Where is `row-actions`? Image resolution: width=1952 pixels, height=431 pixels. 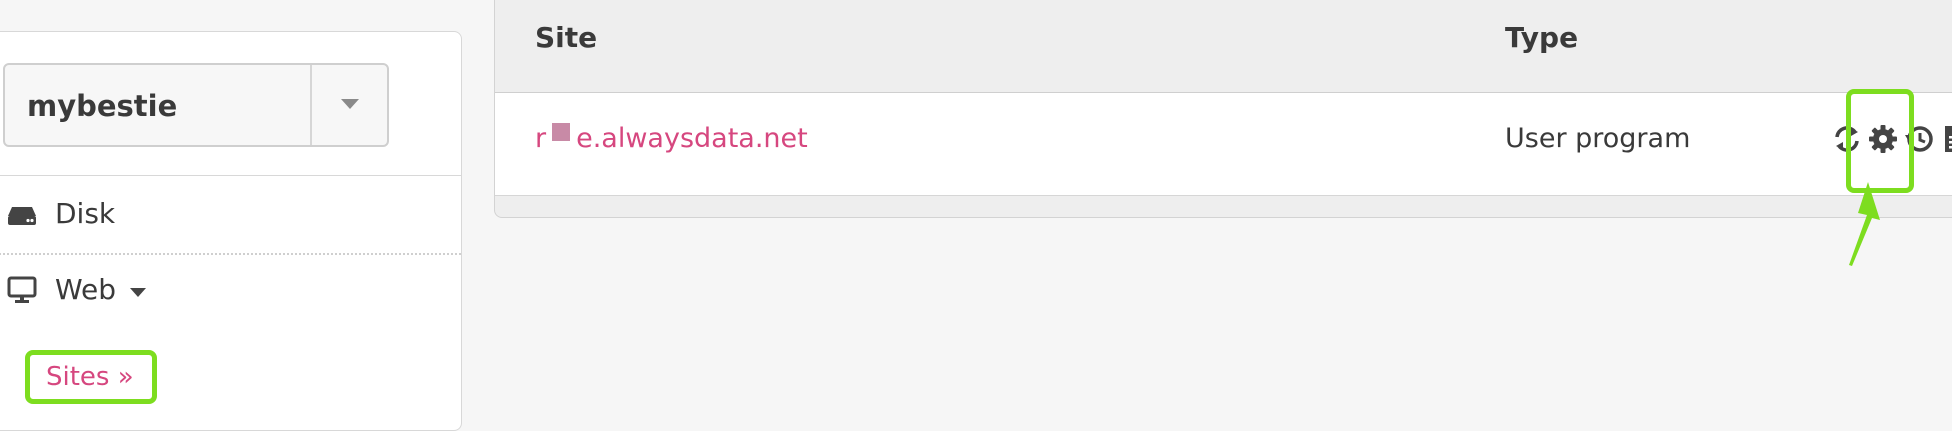 row-actions is located at coordinates (1891, 139).